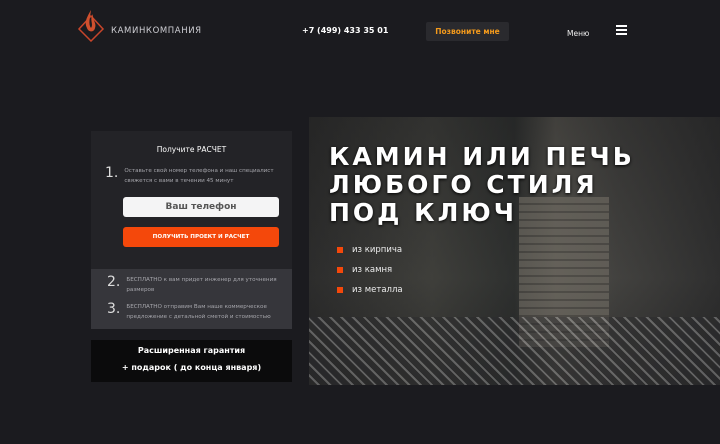 The height and width of the screenshot is (444, 720). What do you see at coordinates (91, 25) in the screenshot?
I see `logo-flame-icon` at bounding box center [91, 25].